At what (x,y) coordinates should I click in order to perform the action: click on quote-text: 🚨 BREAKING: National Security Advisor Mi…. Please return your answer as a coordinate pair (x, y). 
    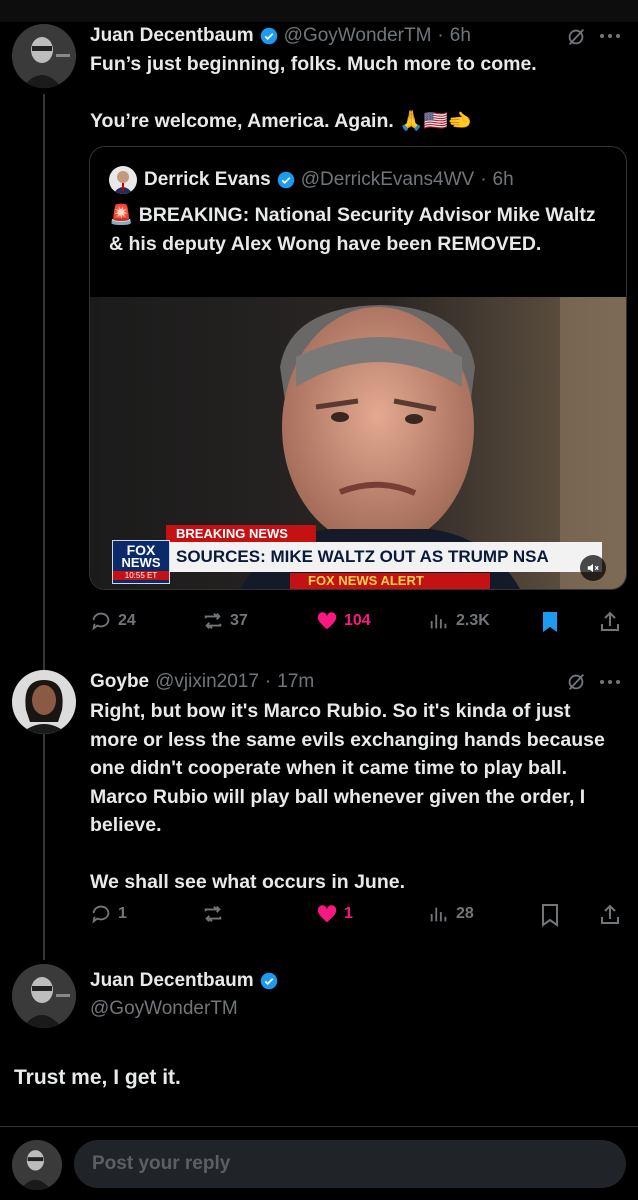
    Looking at the image, I should click on (352, 229).